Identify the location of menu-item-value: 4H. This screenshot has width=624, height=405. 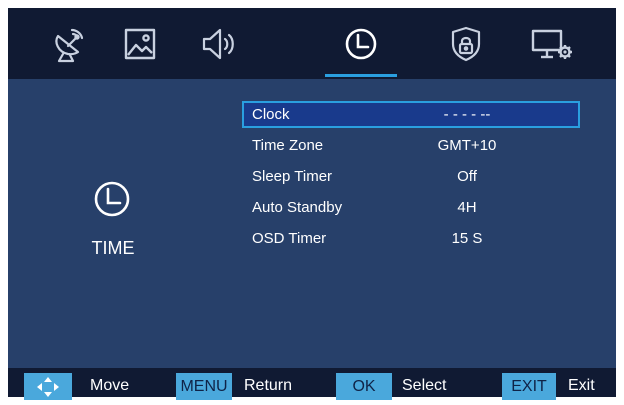
(467, 207).